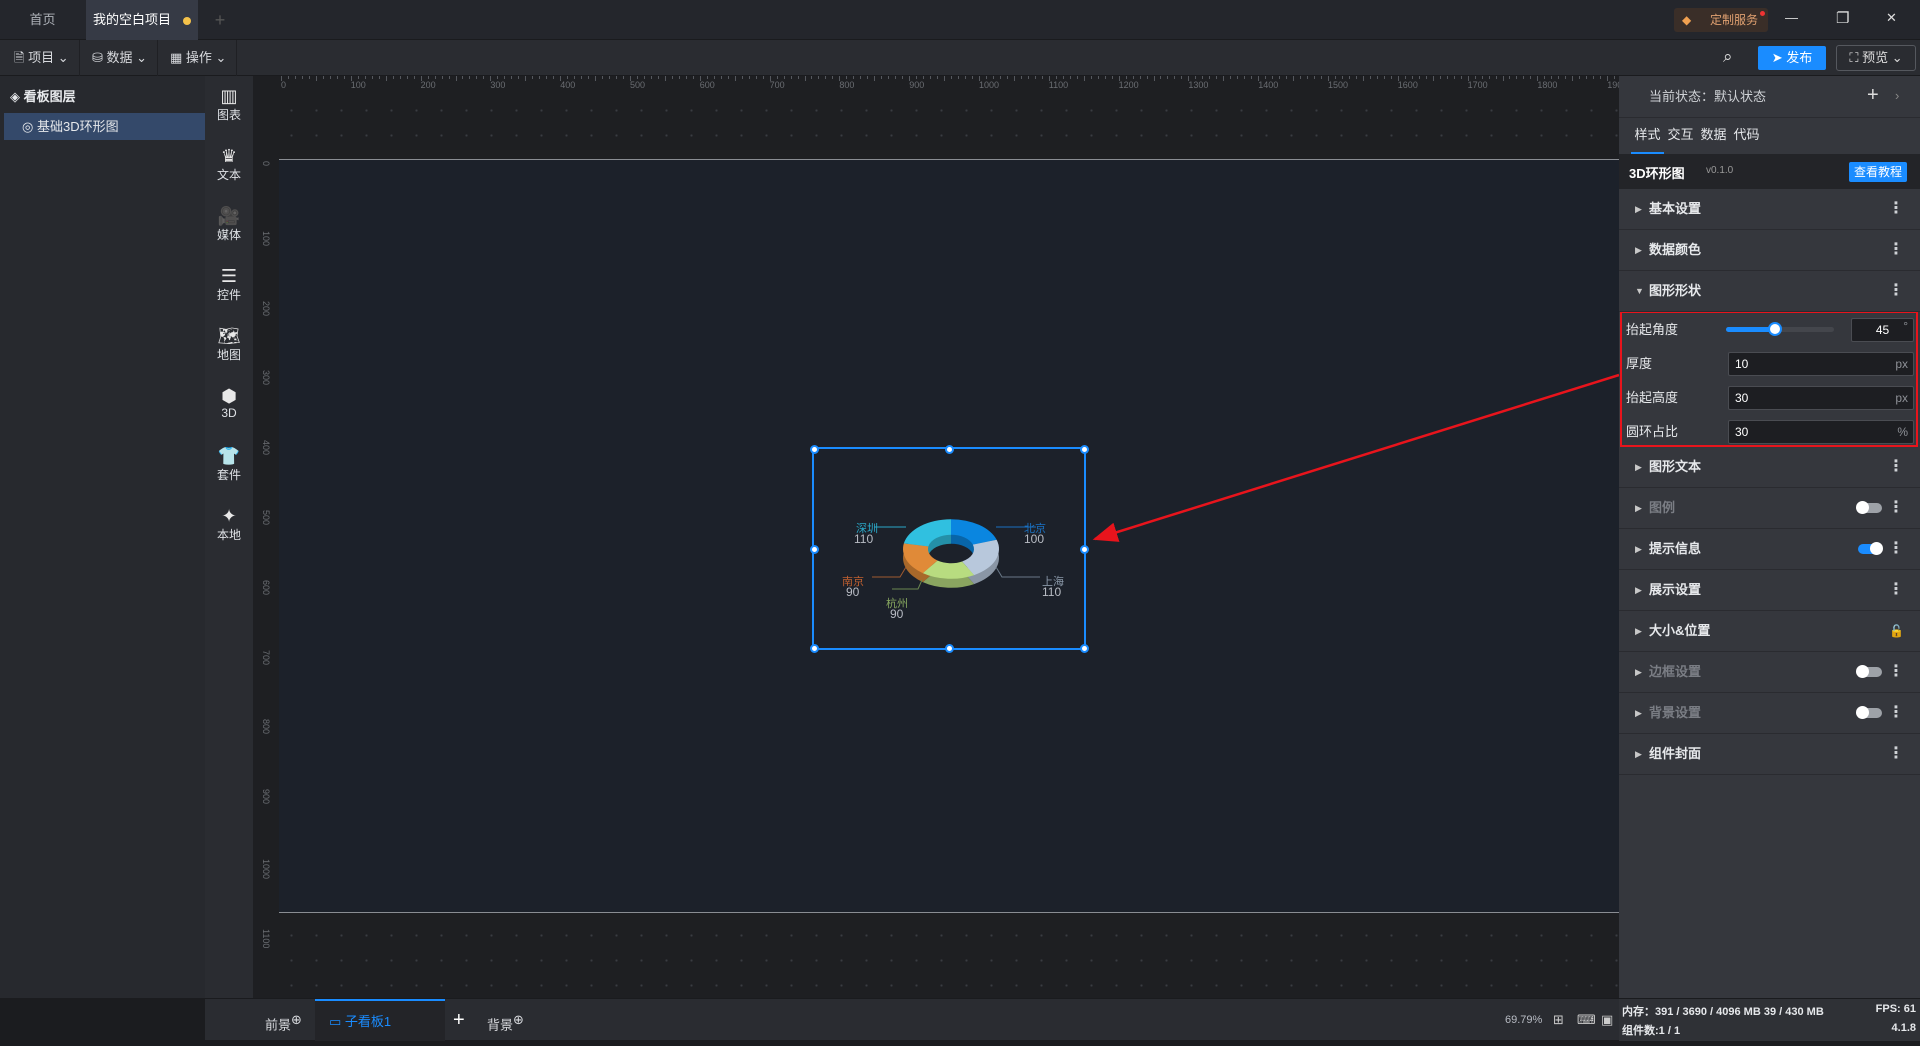  What do you see at coordinates (229, 464) in the screenshot?
I see `sidebar-item-6: 👕 套件` at bounding box center [229, 464].